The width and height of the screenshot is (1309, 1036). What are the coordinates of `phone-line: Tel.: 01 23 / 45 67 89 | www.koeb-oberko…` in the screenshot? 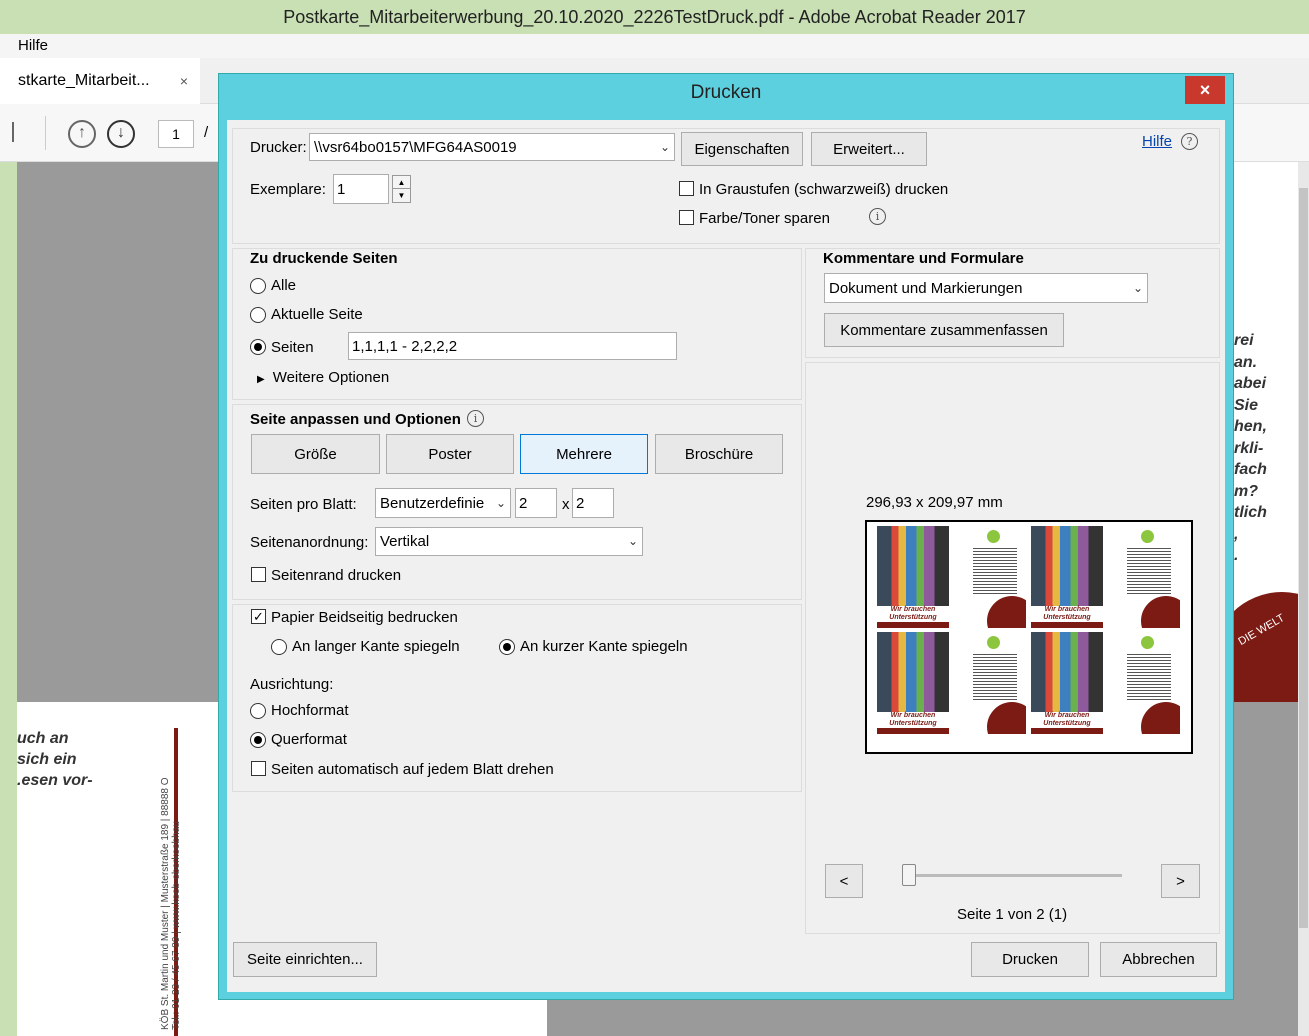 It's located at (176, 925).